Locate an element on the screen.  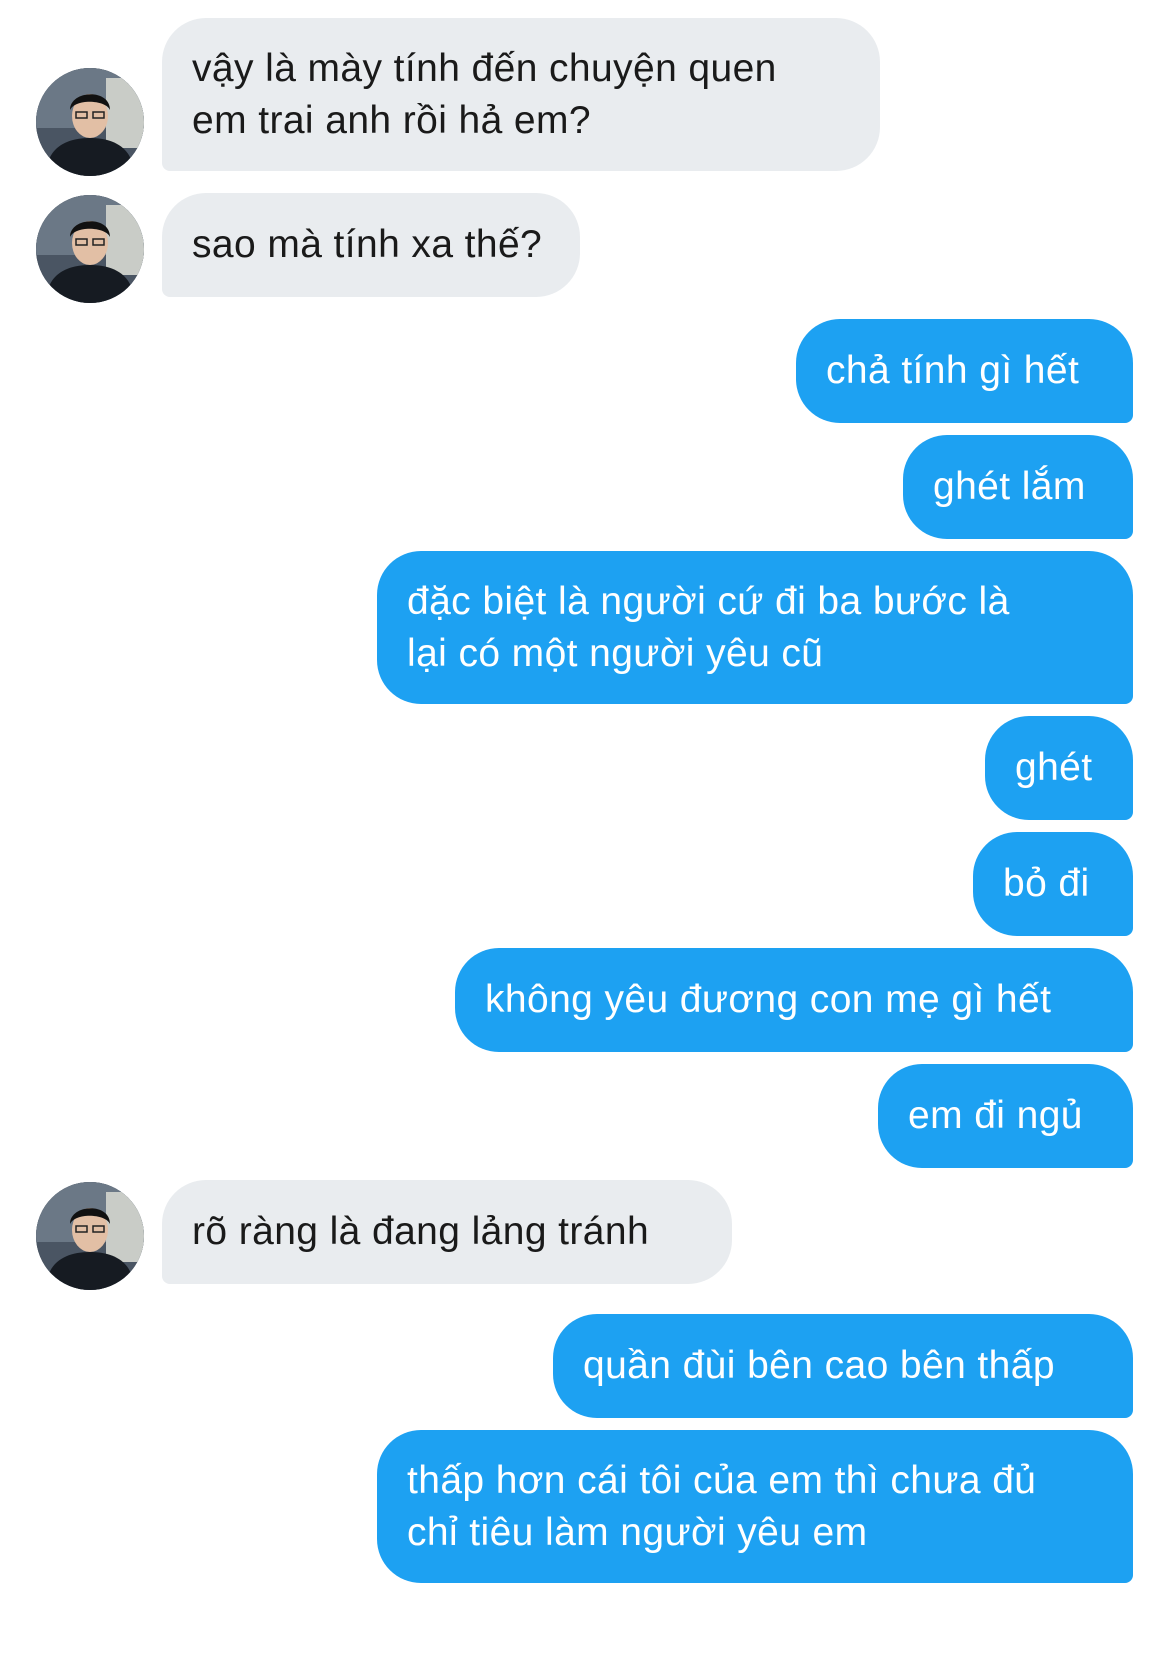
message-text: không yêu đương con mẹ gì hết is located at coordinates (768, 999).